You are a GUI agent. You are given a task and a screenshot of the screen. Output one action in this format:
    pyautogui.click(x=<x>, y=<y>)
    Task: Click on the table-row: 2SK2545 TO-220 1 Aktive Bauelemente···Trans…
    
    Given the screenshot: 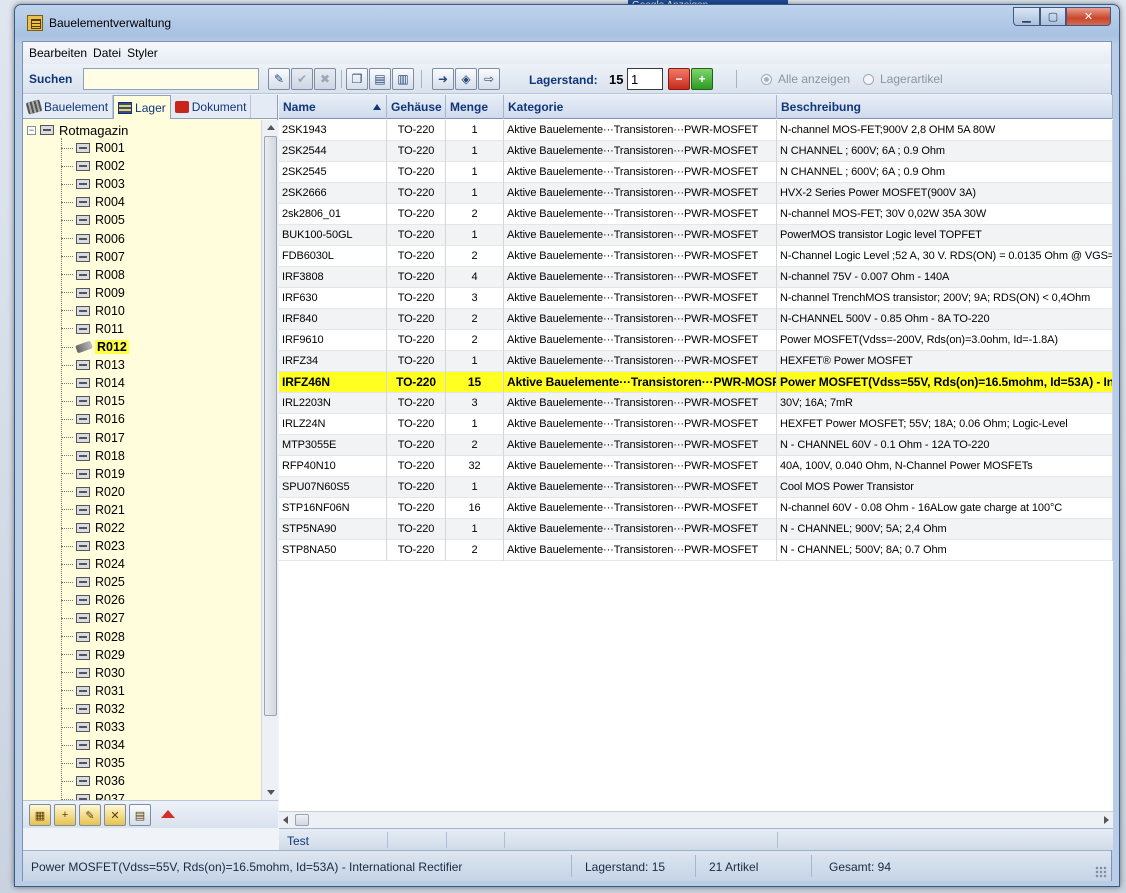 What is the action you would take?
    pyautogui.click(x=696, y=172)
    